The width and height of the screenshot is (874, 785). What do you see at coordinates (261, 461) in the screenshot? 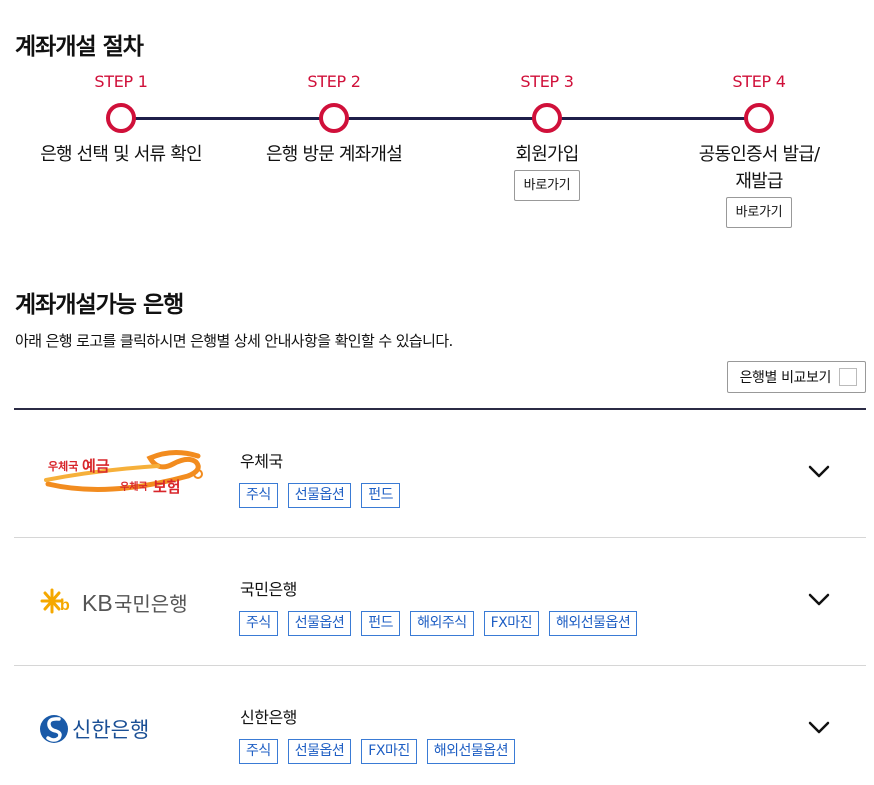
I see `bank-name: 우체국` at bounding box center [261, 461].